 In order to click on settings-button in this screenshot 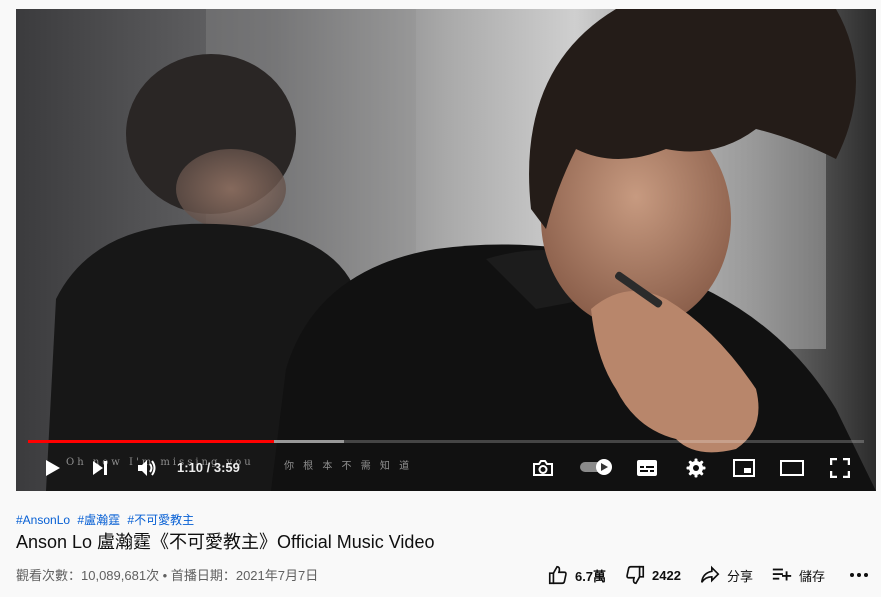, I will do `click(696, 468)`.